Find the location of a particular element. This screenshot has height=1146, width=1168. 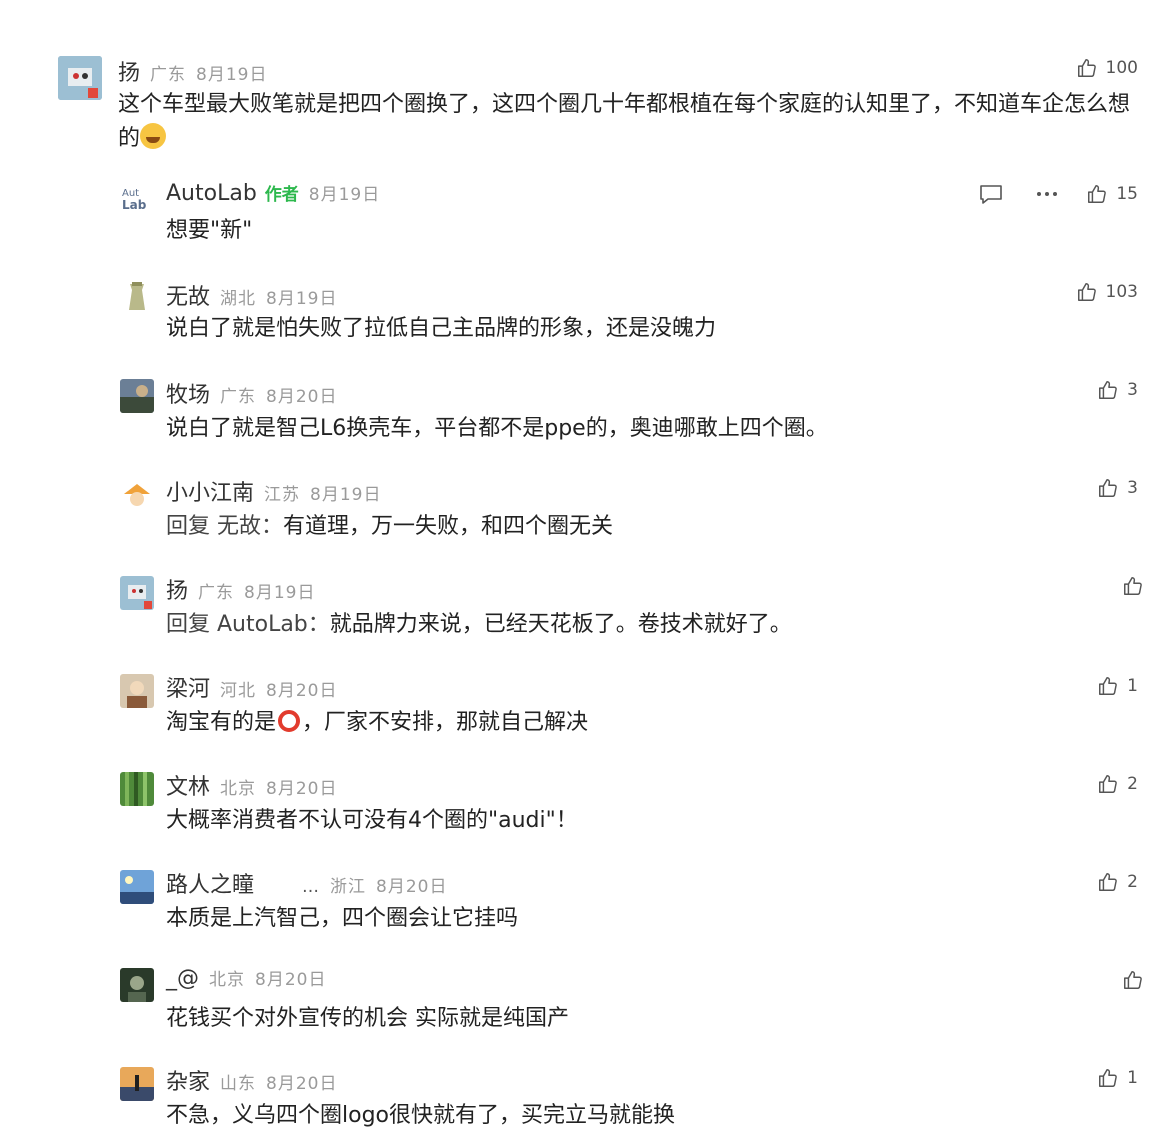

avatar: Aut Lab is located at coordinates (137, 197).